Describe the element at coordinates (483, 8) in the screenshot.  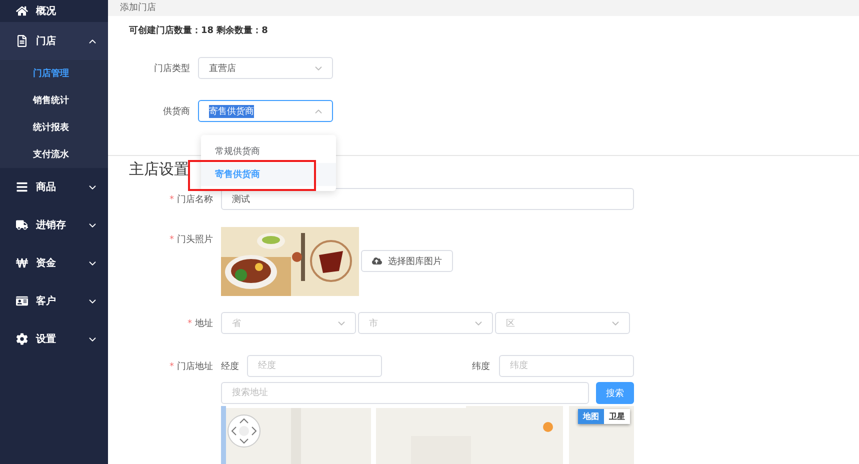
I see `breadcrumb: 添加门店` at that location.